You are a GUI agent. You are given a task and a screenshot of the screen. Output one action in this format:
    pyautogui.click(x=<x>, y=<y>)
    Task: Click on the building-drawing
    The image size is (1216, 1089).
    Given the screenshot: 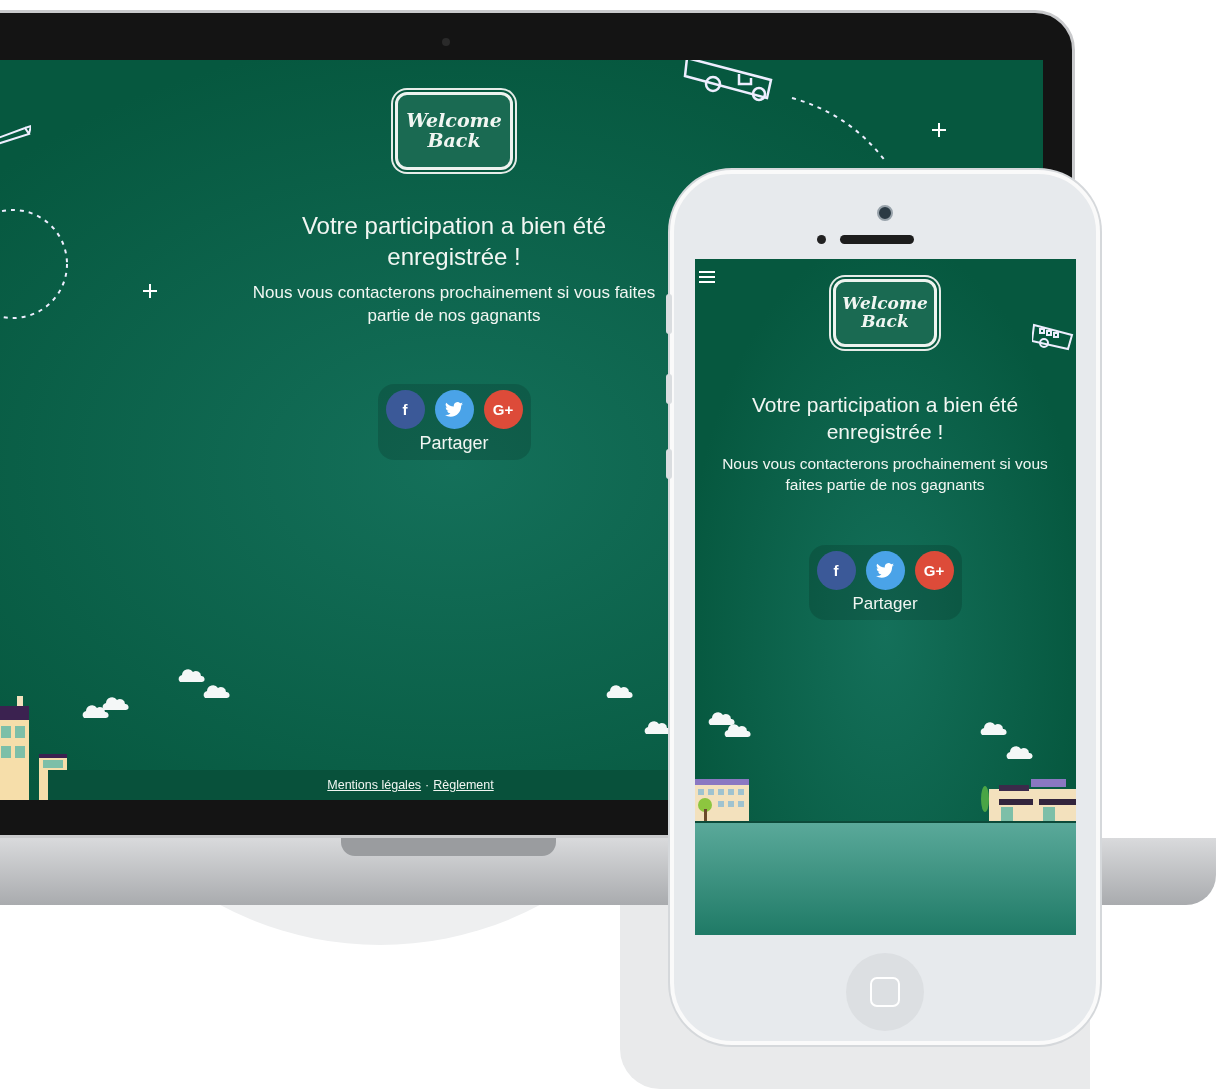 What is the action you would take?
    pyautogui.click(x=721, y=800)
    